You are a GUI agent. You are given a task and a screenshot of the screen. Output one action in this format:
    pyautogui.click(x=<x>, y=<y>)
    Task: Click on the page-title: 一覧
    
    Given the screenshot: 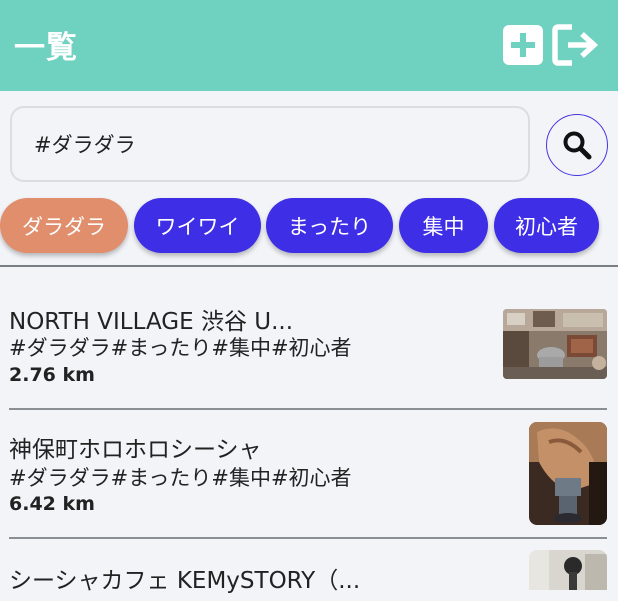 What is the action you would take?
    pyautogui.click(x=46, y=48)
    